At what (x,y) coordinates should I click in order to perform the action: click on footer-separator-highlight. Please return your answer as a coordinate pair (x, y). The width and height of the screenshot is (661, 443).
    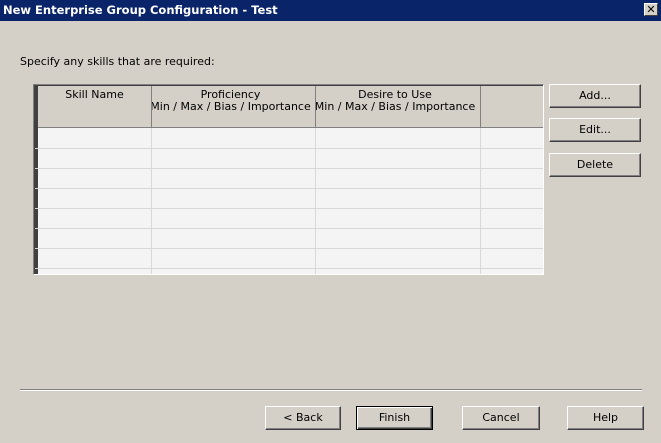
    Looking at the image, I should click on (331, 390).